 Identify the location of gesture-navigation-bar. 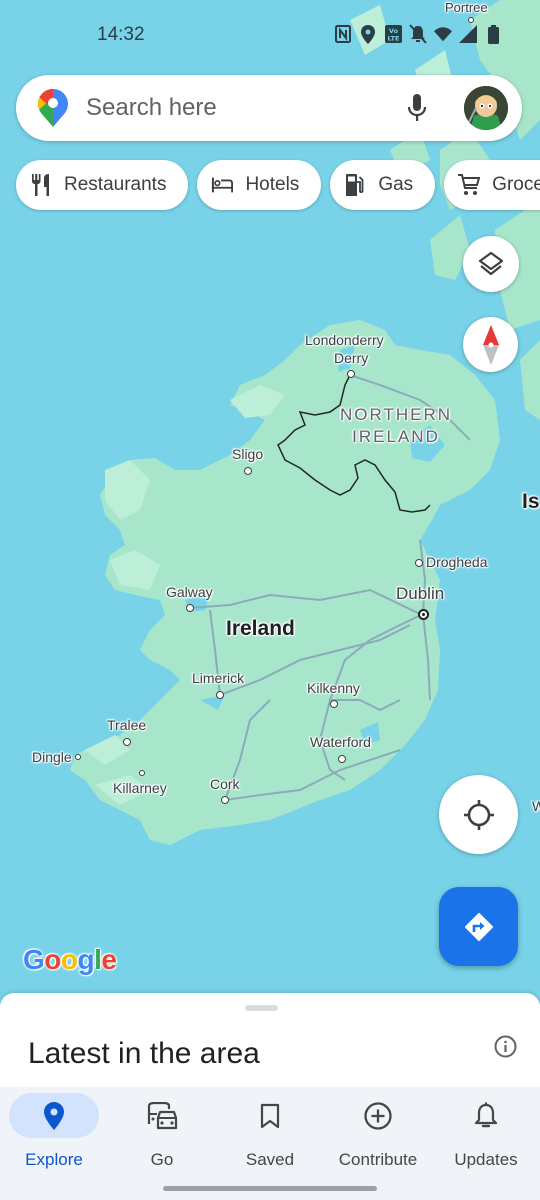
(270, 1188).